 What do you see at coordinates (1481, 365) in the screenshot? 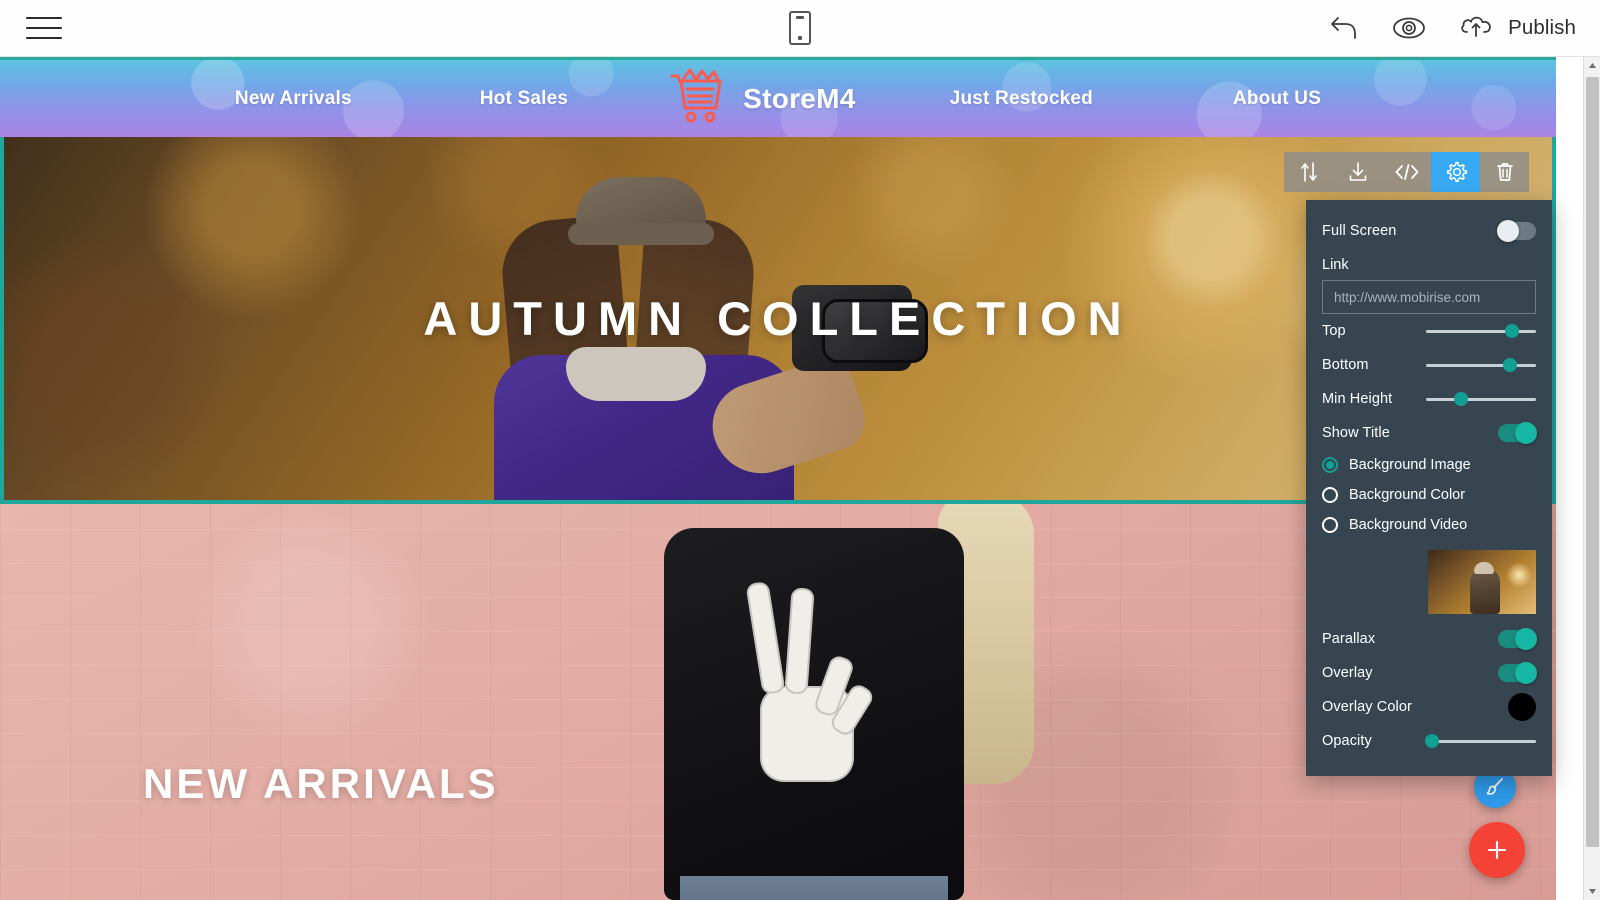
I see `bottom-slider` at bounding box center [1481, 365].